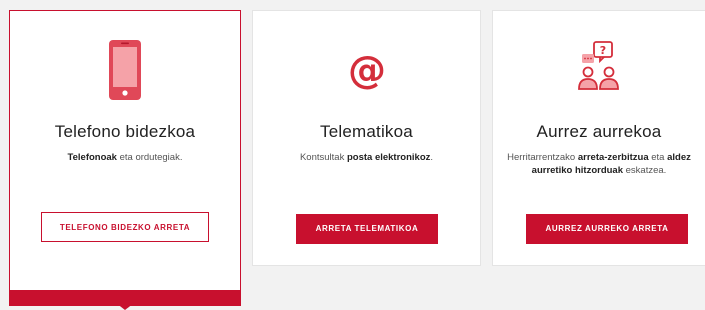  I want to click on active-indicator-bar, so click(125, 300).